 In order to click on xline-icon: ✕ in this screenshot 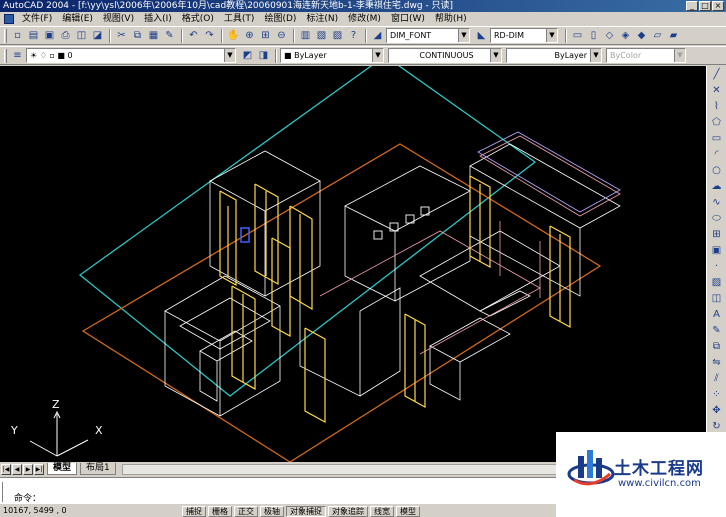, I will do `click(716, 91)`.